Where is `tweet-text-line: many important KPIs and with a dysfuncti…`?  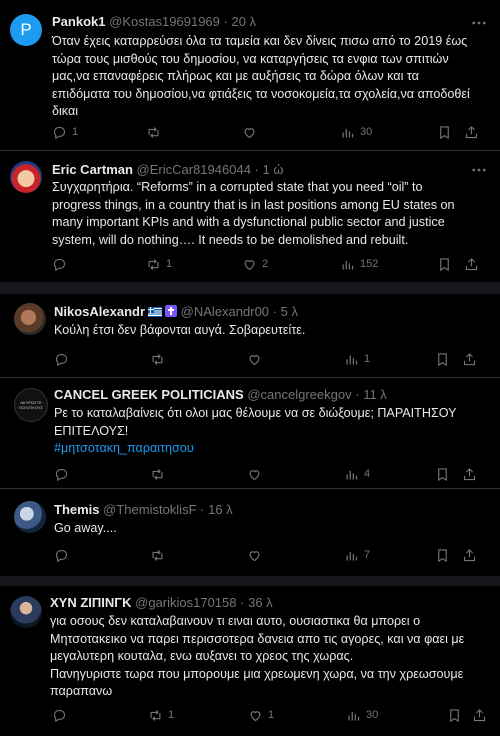 tweet-text-line: many important KPIs and with a dysfuncti… is located at coordinates (248, 222).